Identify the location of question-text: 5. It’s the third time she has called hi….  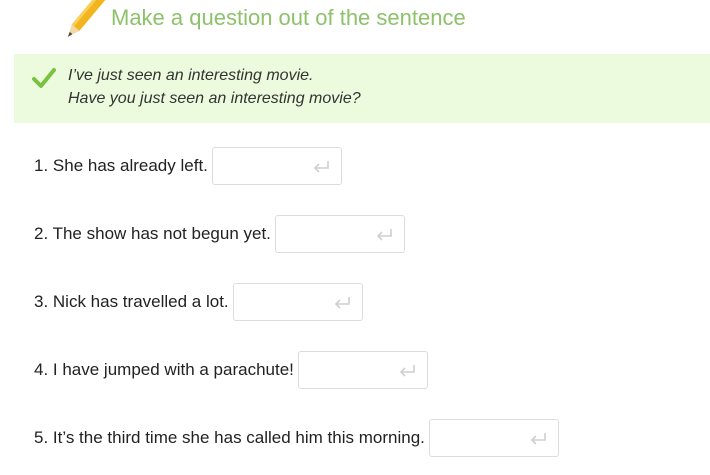
(229, 437).